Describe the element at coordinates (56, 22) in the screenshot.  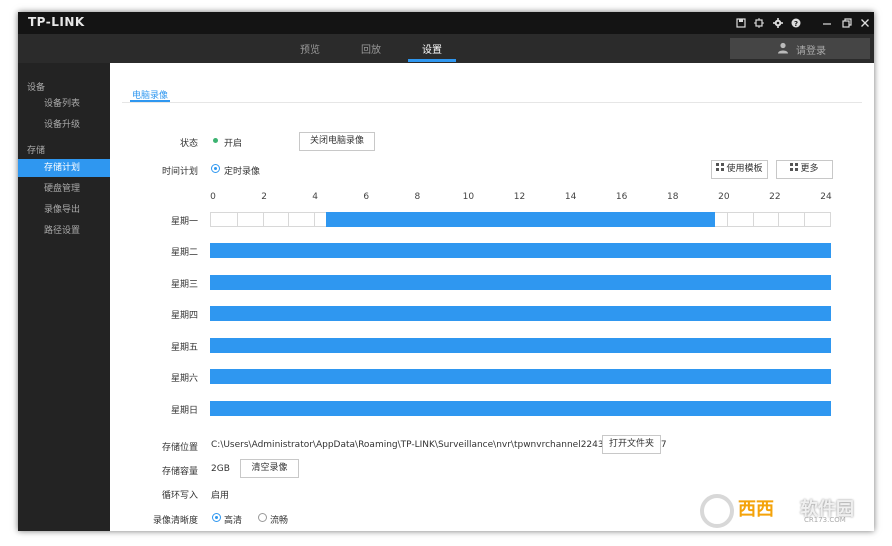
I see `app-logo: TP-LINK` at that location.